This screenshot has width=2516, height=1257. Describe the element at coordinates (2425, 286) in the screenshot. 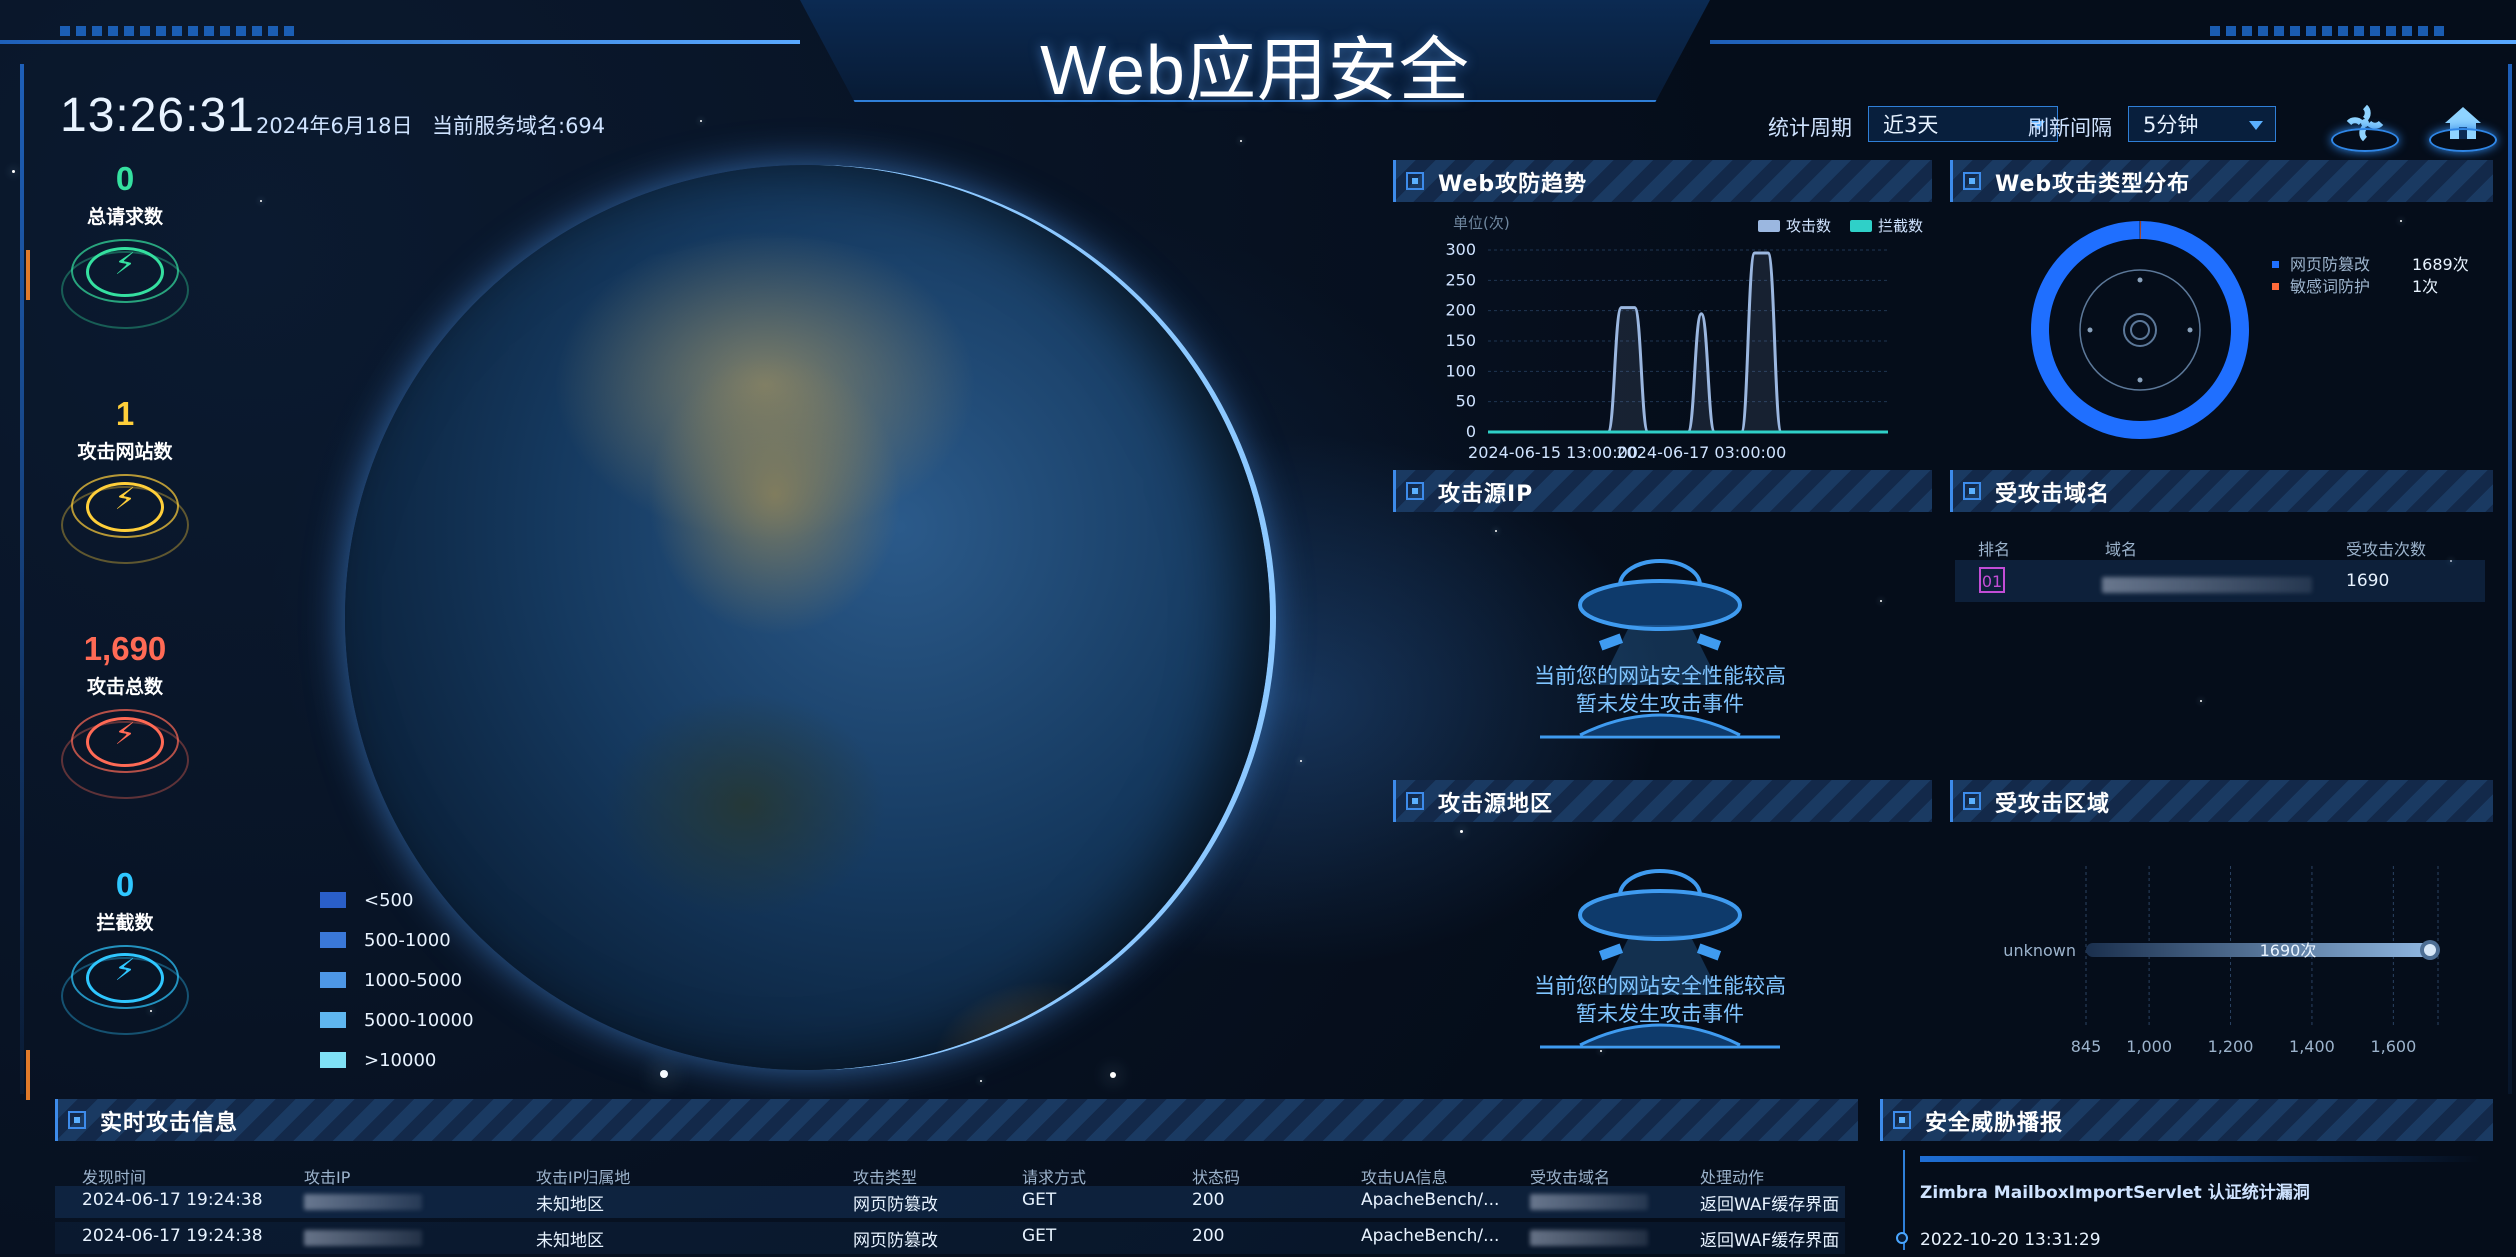

I see `legend-value: 1次` at that location.